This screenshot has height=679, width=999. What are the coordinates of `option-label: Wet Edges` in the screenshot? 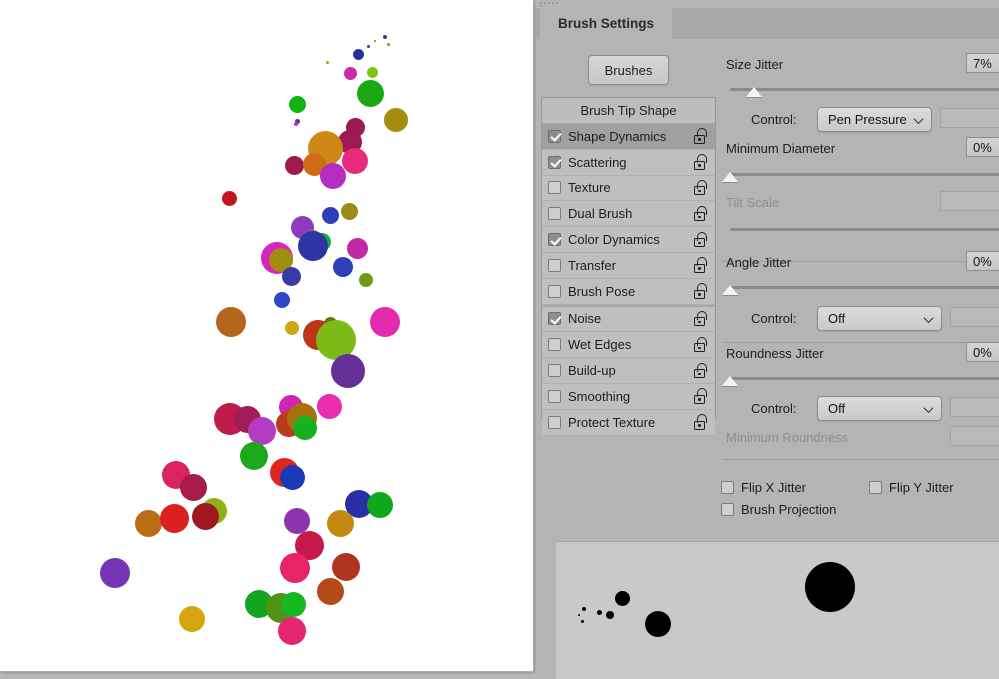 It's located at (600, 345).